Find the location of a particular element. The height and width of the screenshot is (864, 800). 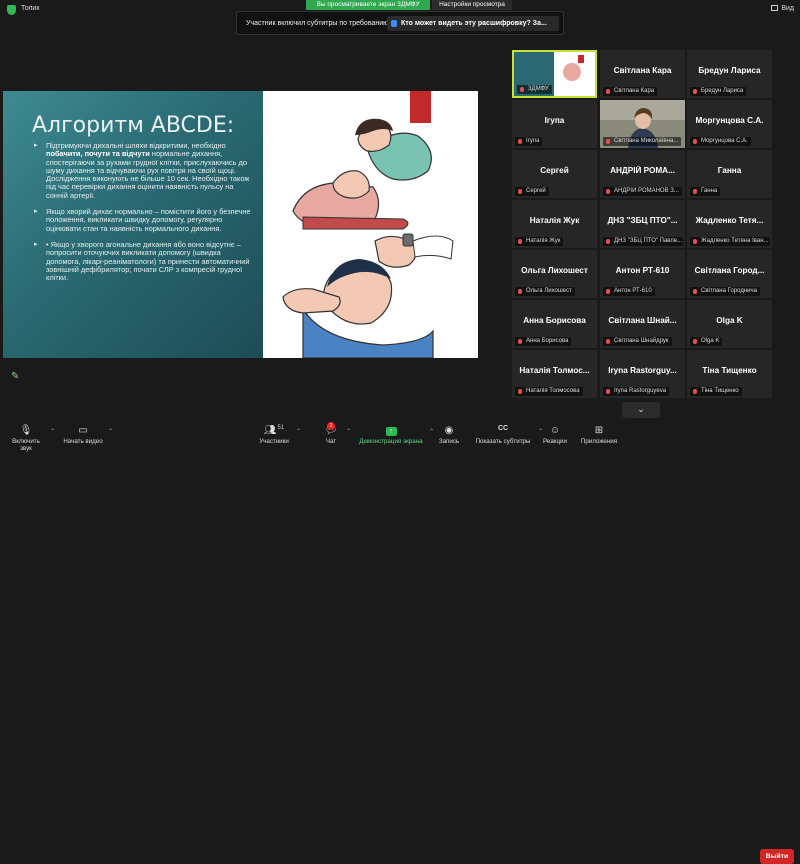

view-button: Вид is located at coordinates (782, 8).